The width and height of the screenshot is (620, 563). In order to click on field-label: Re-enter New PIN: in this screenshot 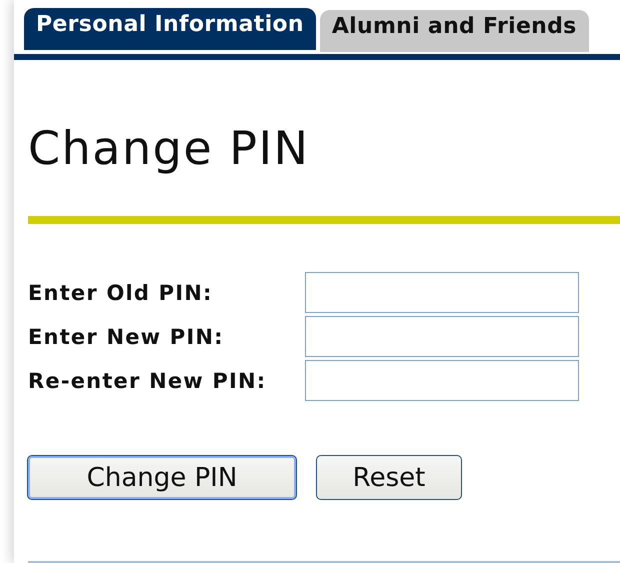, I will do `click(148, 380)`.